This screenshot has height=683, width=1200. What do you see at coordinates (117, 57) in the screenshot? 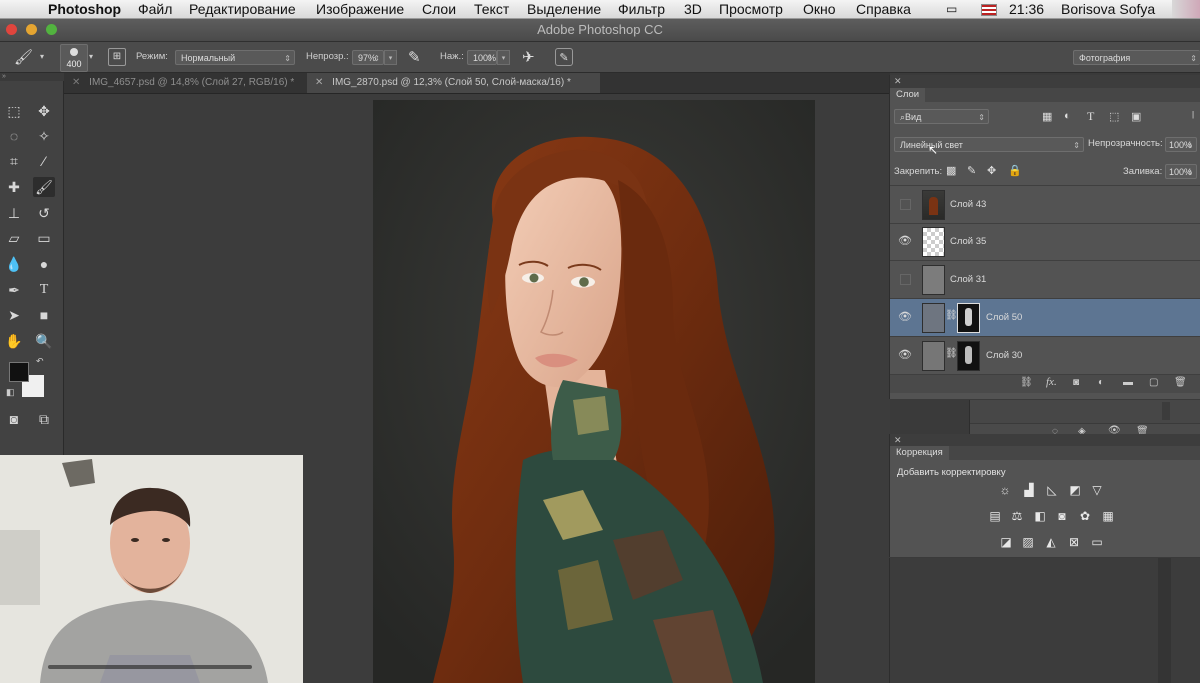
I see `brush-panel-icon: ⊞` at bounding box center [117, 57].